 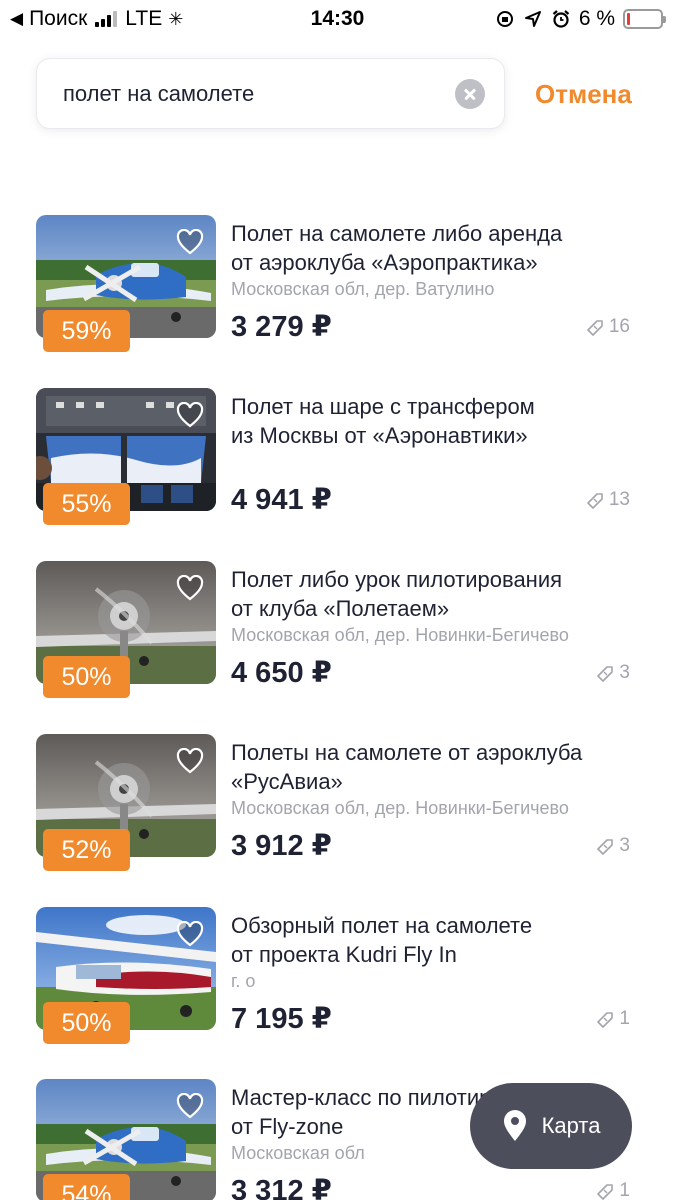 What do you see at coordinates (583, 94) in the screenshot?
I see `cancel-button: Отмена` at bounding box center [583, 94].